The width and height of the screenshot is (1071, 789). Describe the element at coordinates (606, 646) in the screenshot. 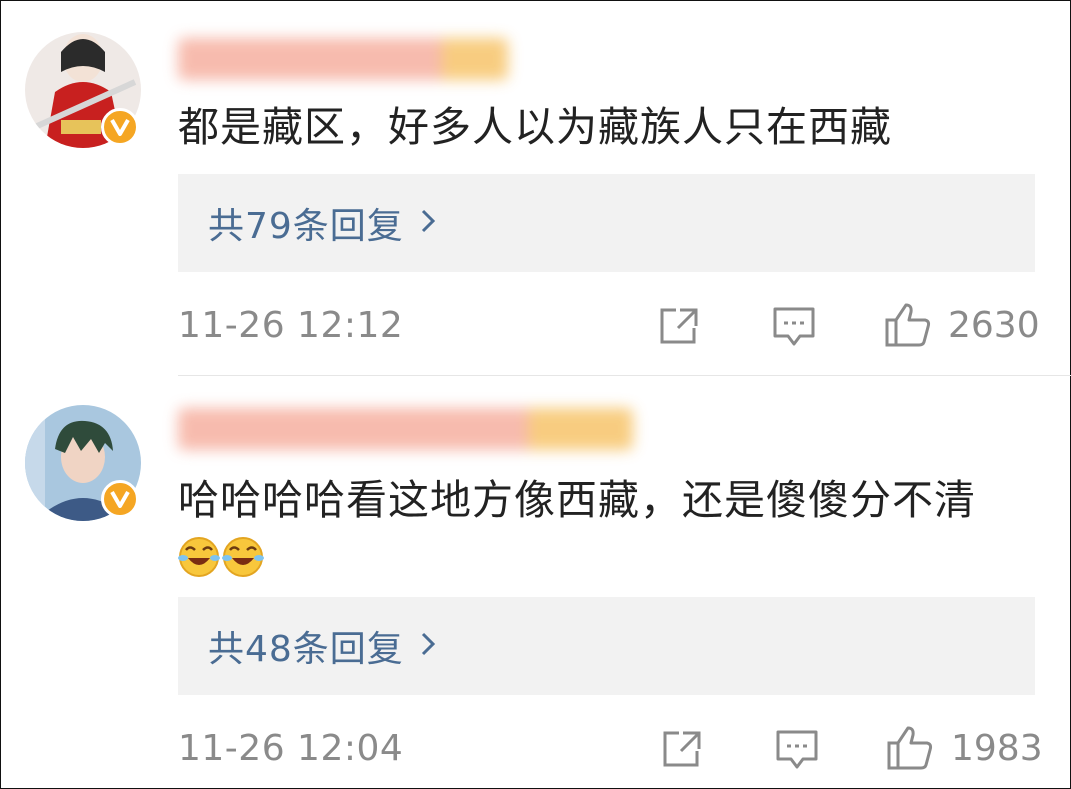

I see `reply-thread-link: 共48条回复` at that location.